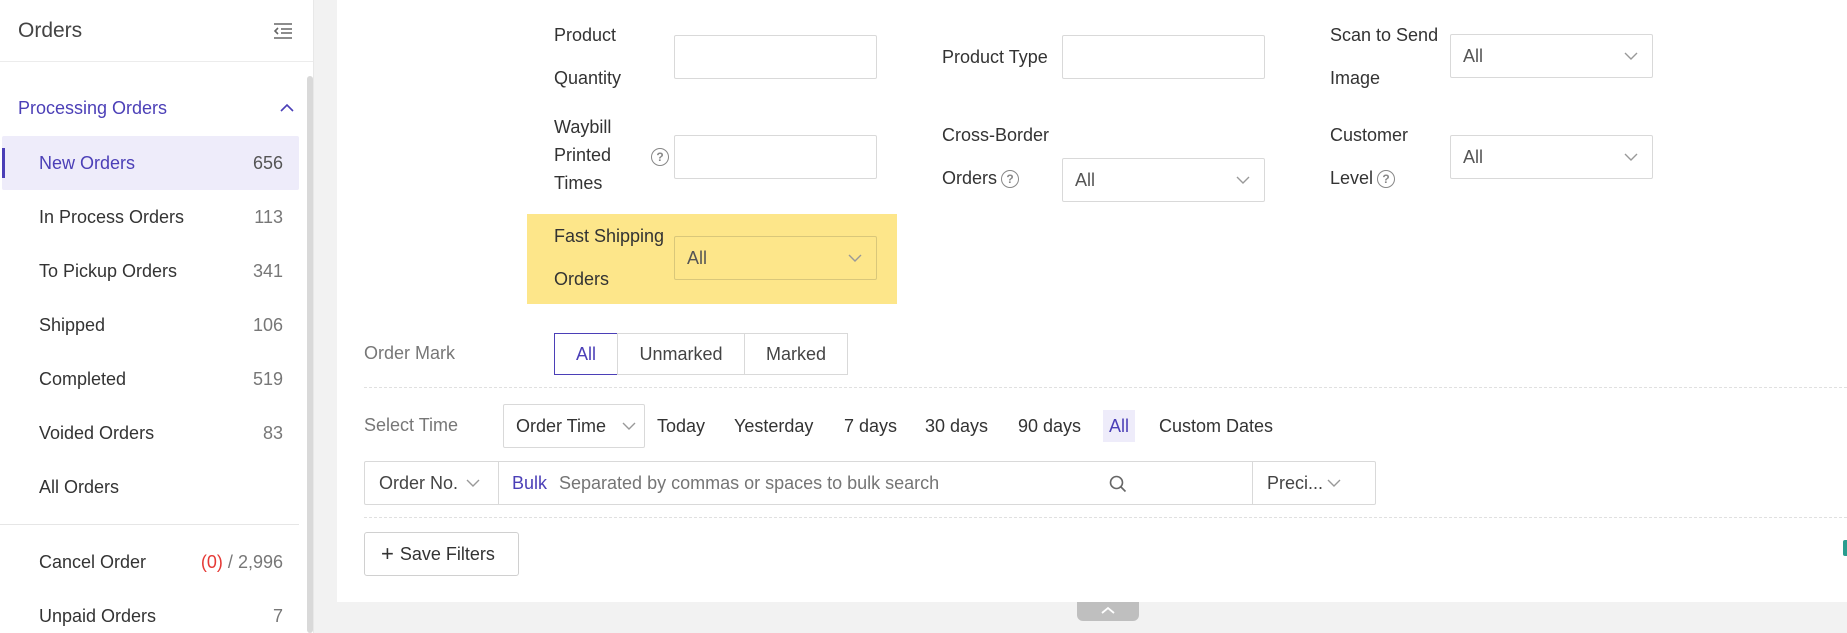 This screenshot has width=1847, height=633. I want to click on time-option-today: Today, so click(681, 426).